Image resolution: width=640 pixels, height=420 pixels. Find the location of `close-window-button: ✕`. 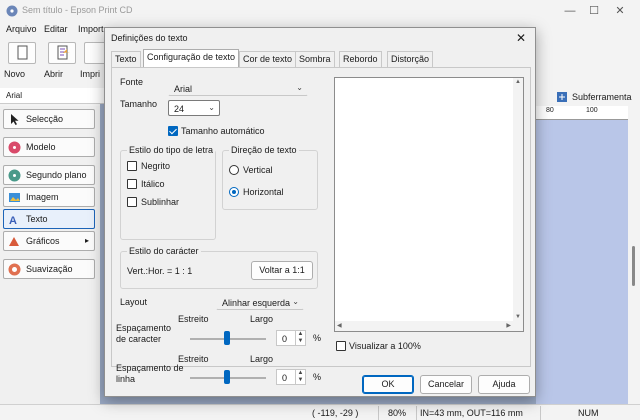

close-window-button: ✕ is located at coordinates (620, 11).